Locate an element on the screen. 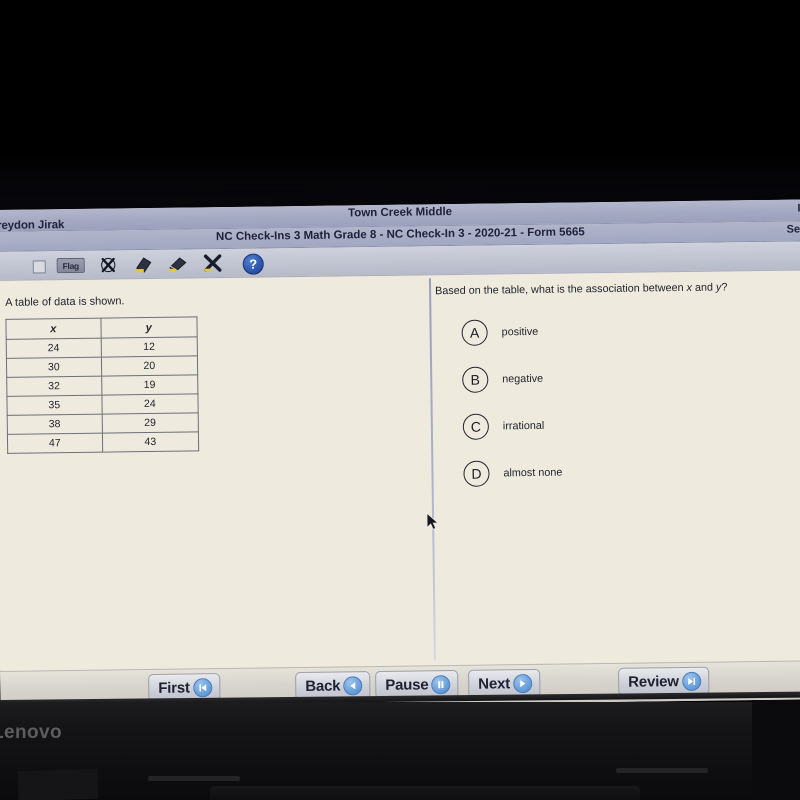 This screenshot has width=800, height=800. table-row: 38 29 is located at coordinates (103, 423).